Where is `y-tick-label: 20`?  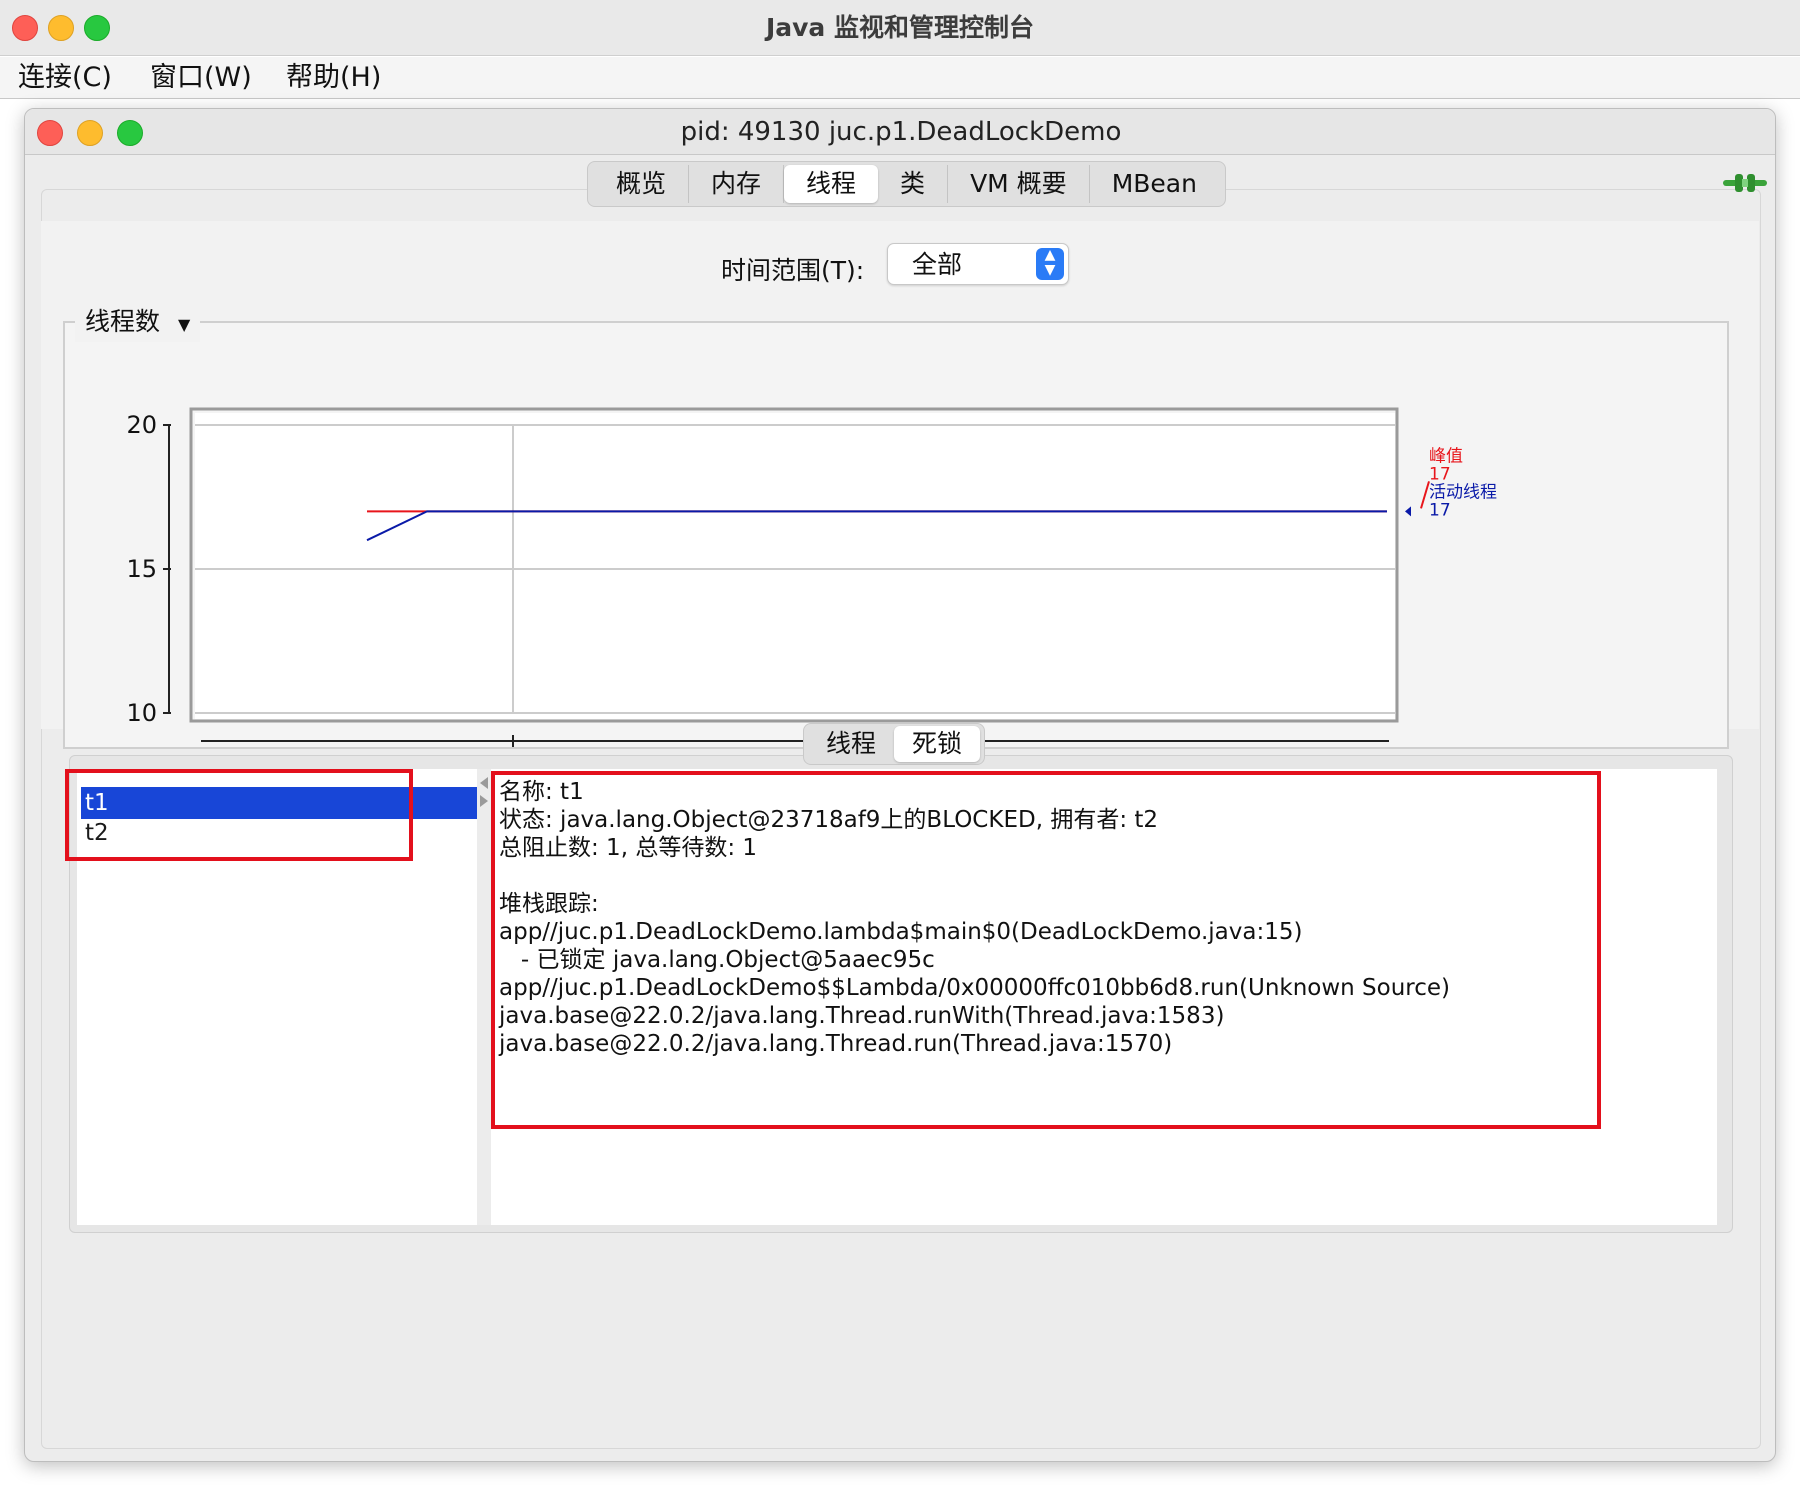
y-tick-label: 20 is located at coordinates (141, 425).